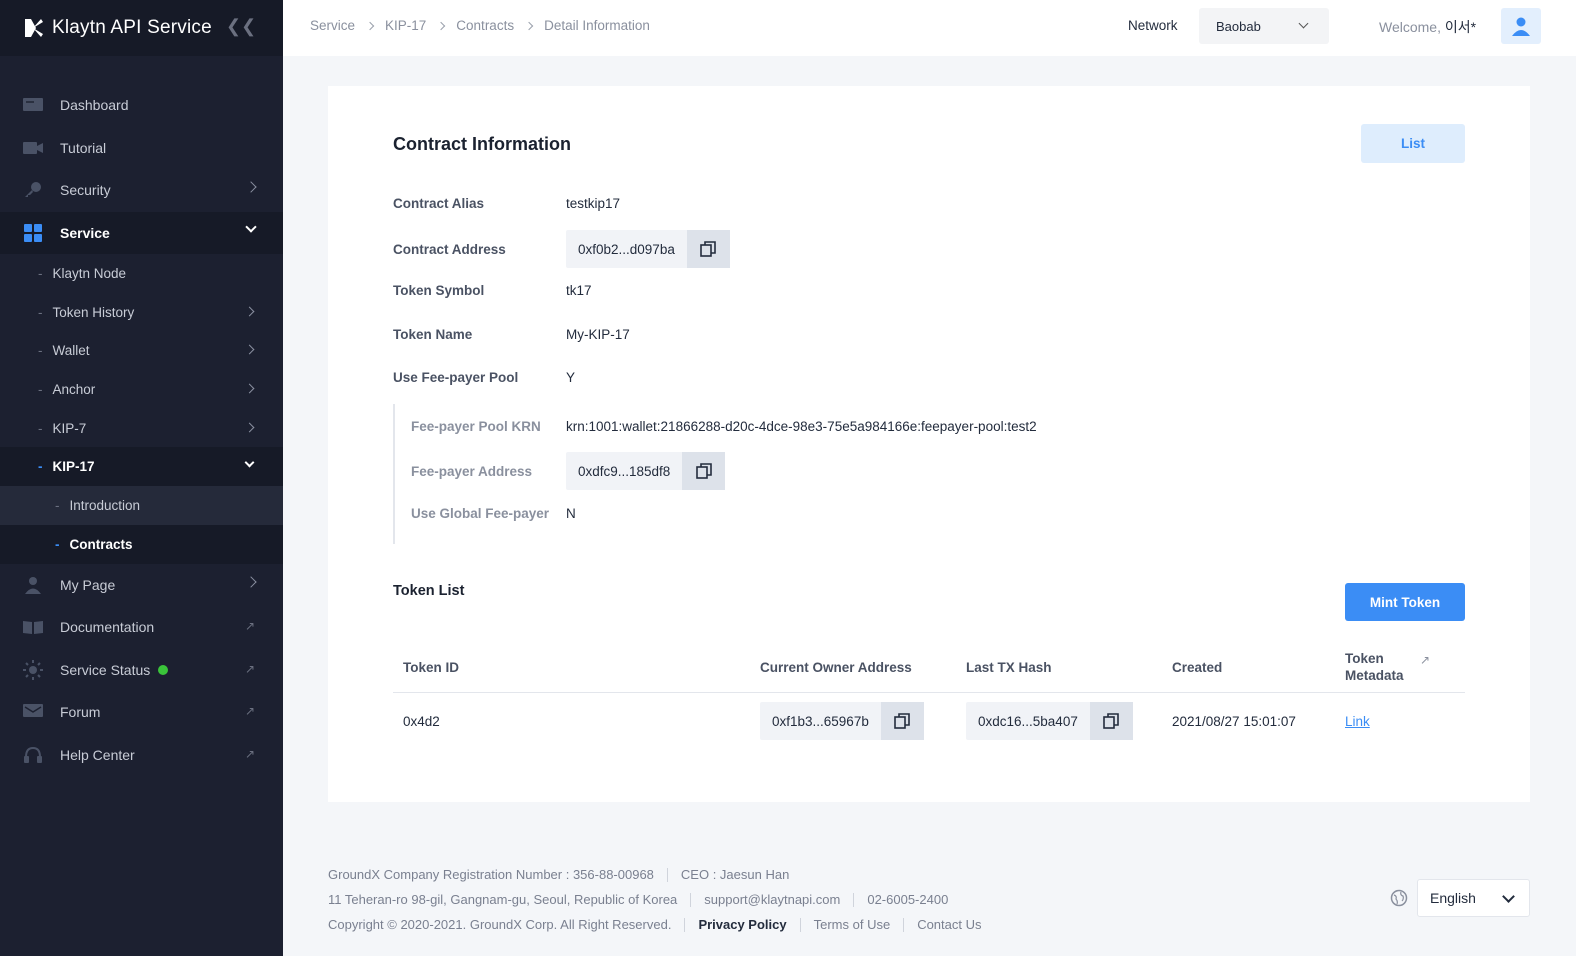 Image resolution: width=1576 pixels, height=956 pixels. Describe the element at coordinates (472, 471) in the screenshot. I see `field-label: Fee-payer Address` at that location.